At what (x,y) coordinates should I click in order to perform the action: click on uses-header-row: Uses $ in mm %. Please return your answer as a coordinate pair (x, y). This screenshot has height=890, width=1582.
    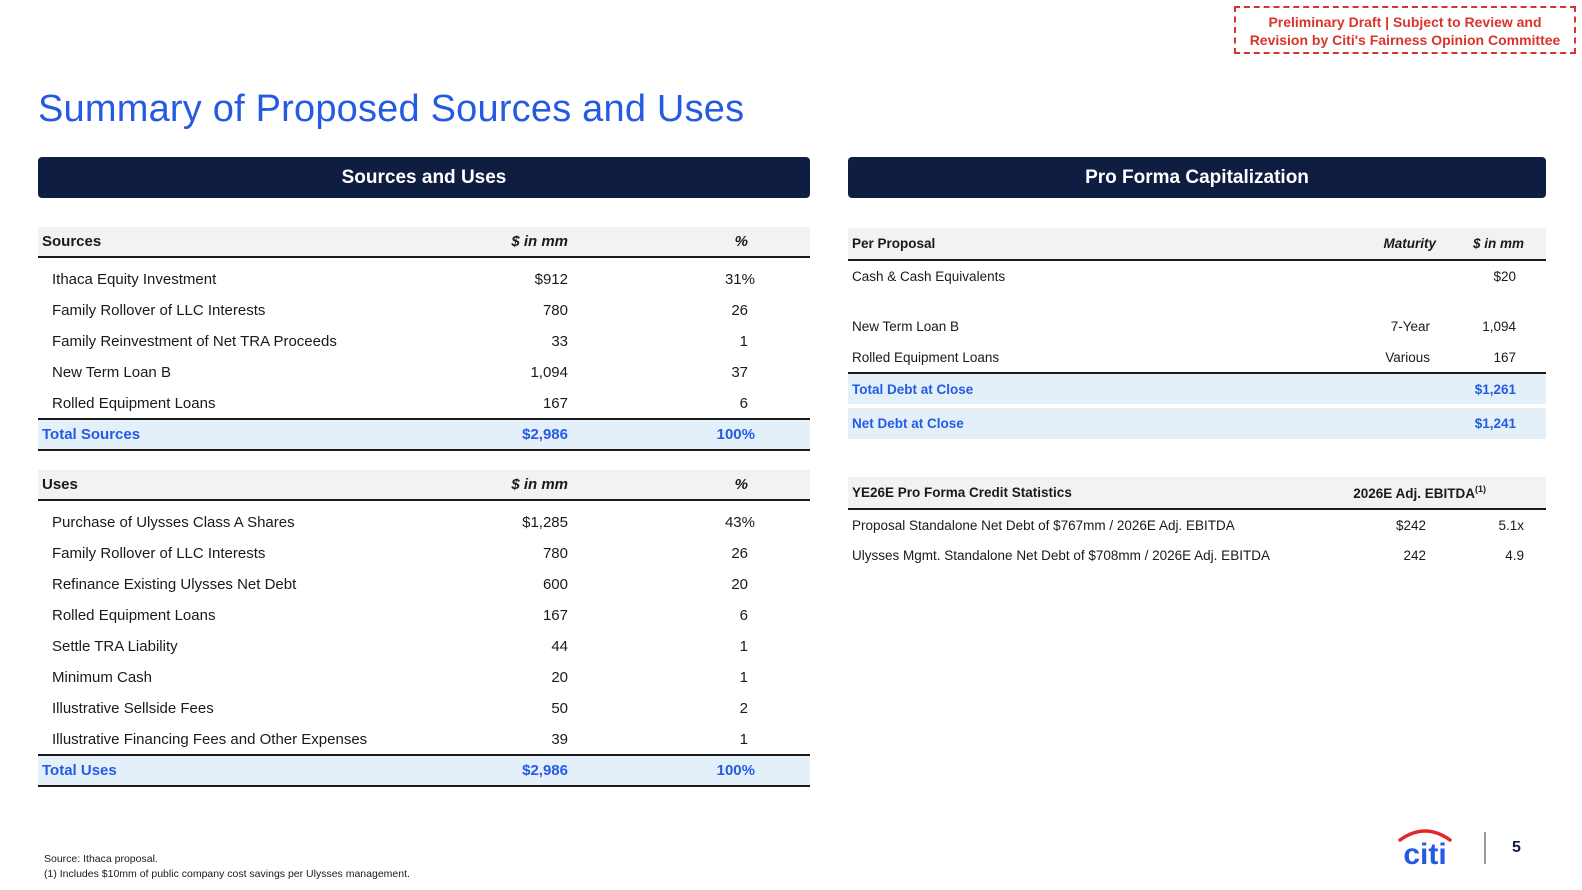
    Looking at the image, I should click on (424, 485).